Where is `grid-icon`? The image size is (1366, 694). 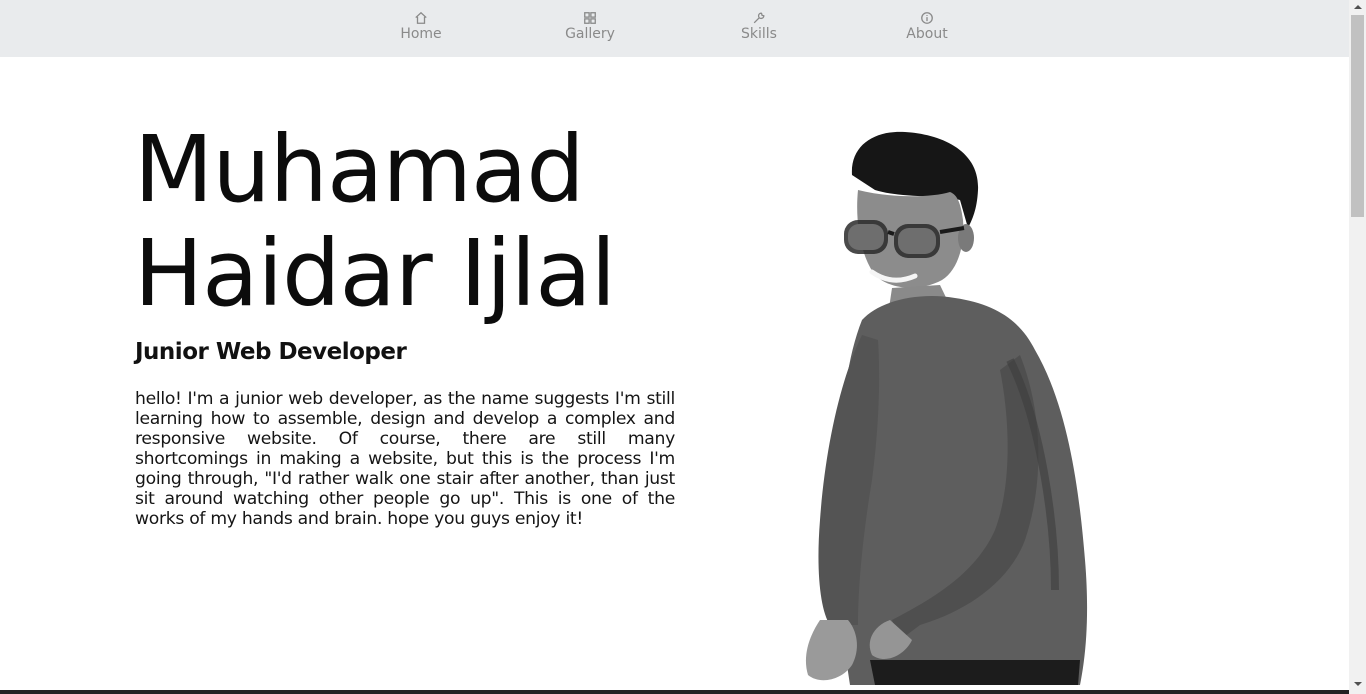 grid-icon is located at coordinates (590, 17).